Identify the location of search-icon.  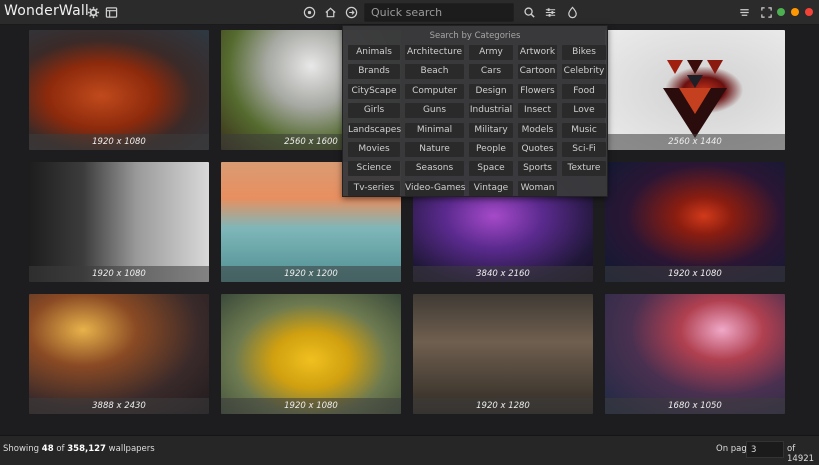
(529, 12).